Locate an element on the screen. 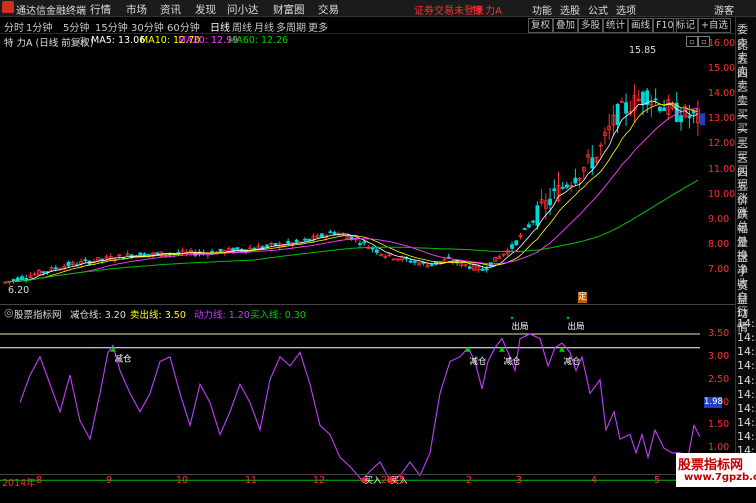 The image size is (756, 503). draw-button: 画线 is located at coordinates (641, 25).